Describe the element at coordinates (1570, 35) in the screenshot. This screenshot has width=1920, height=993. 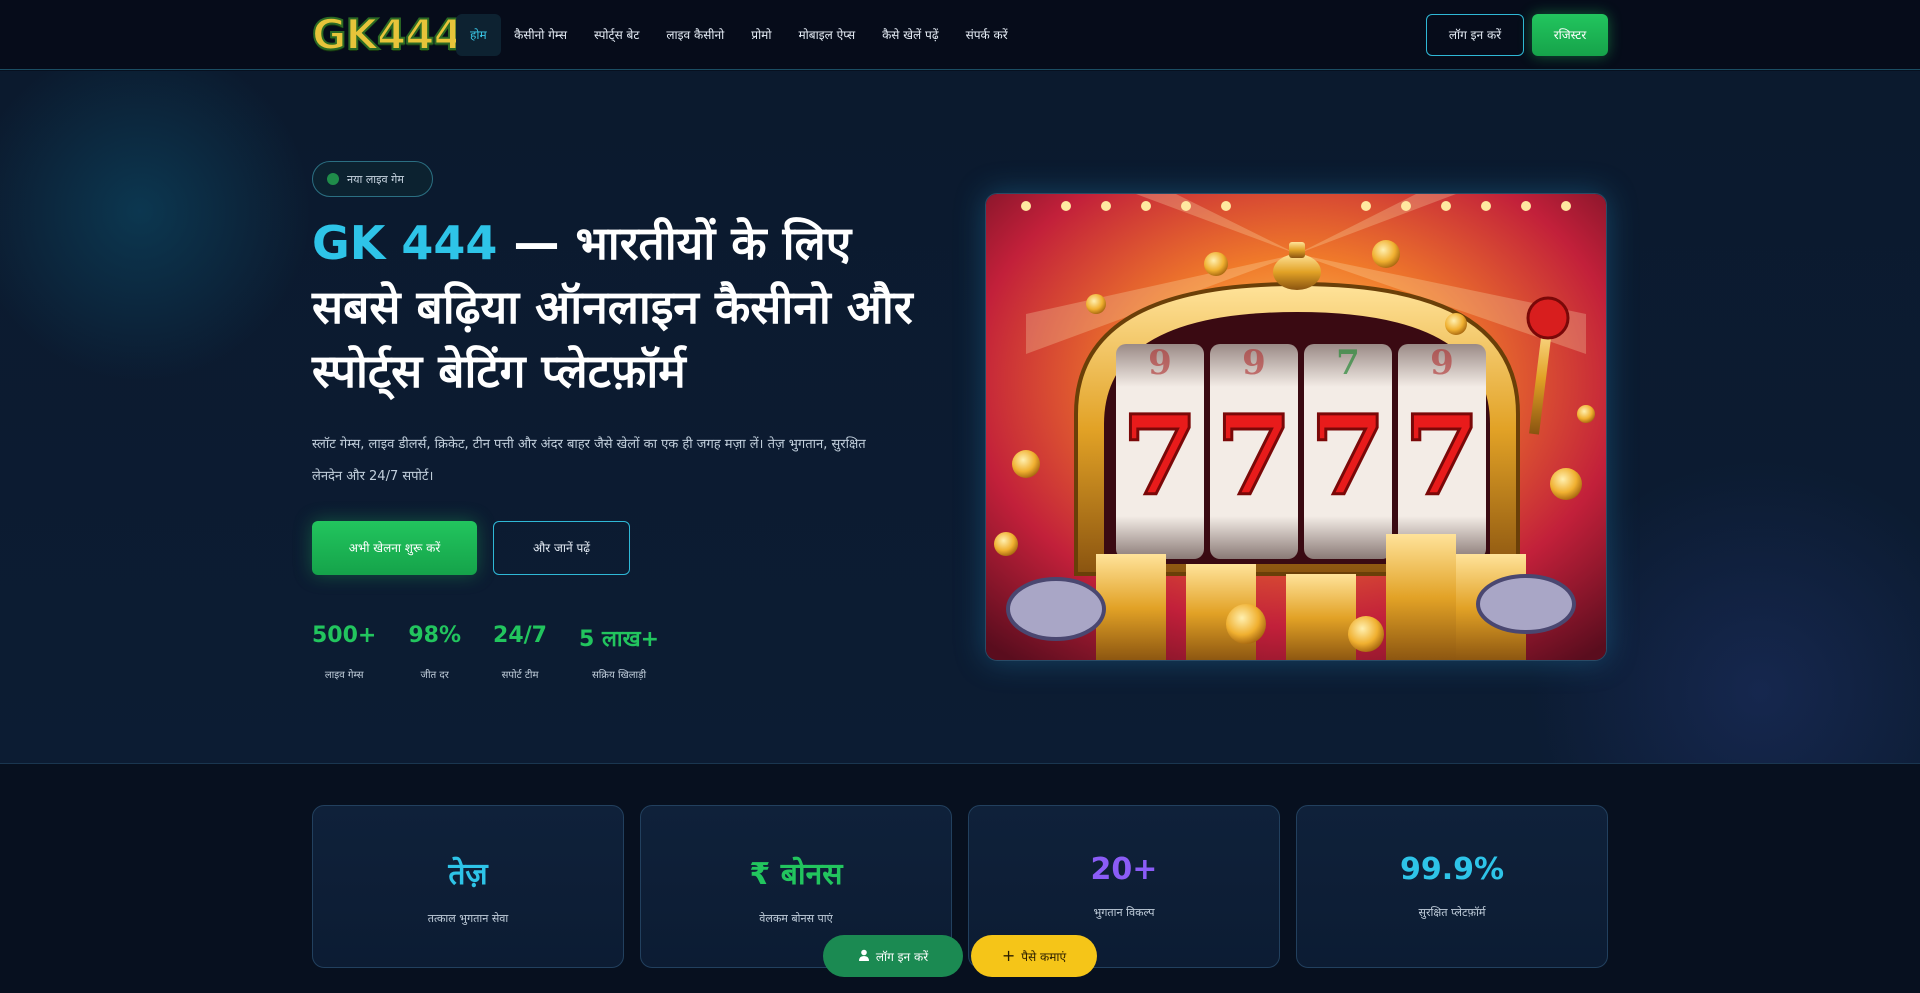
I see `register-button: रजिस्टर` at that location.